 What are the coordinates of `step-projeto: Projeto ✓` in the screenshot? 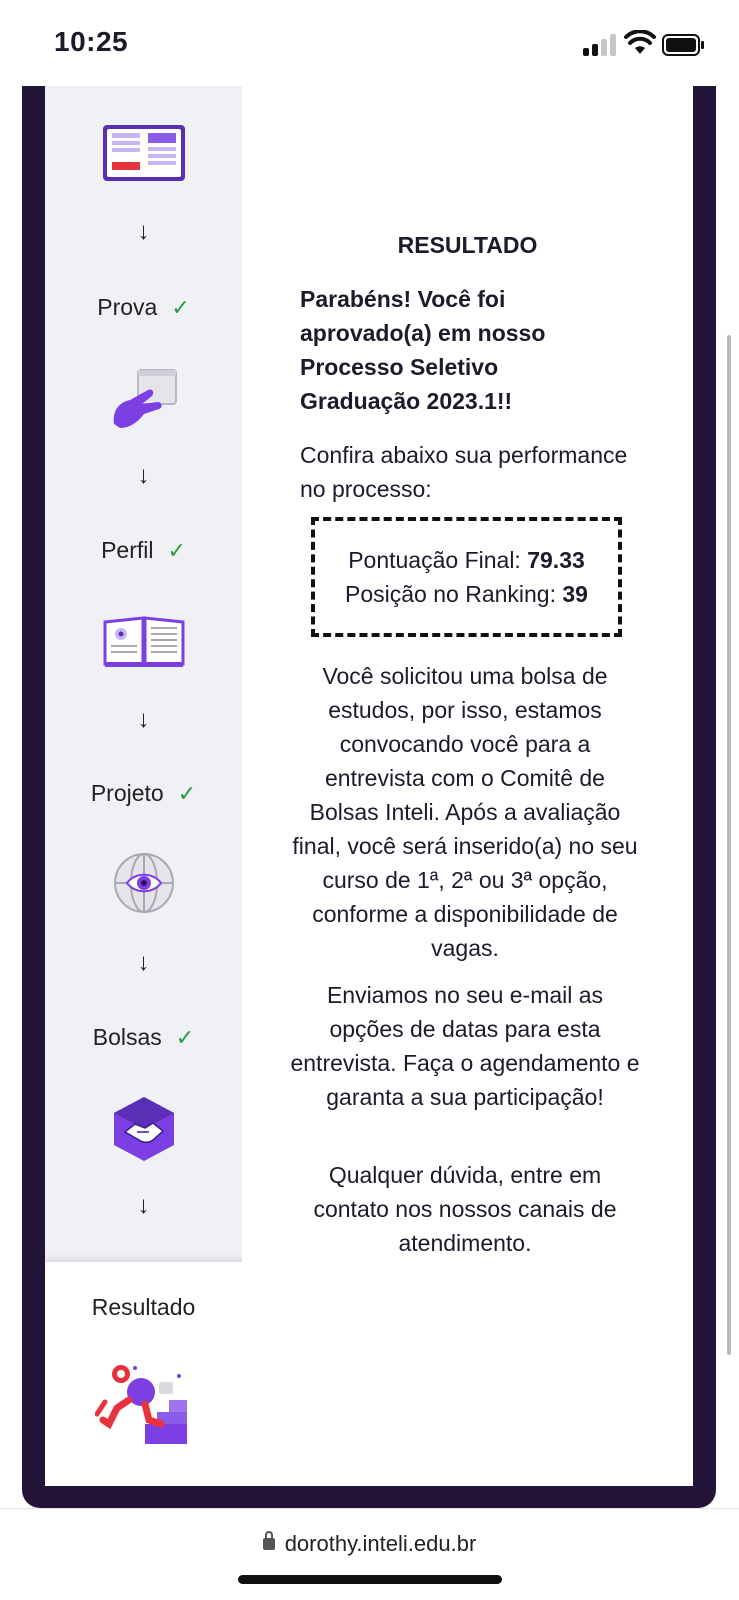 It's located at (143, 793).